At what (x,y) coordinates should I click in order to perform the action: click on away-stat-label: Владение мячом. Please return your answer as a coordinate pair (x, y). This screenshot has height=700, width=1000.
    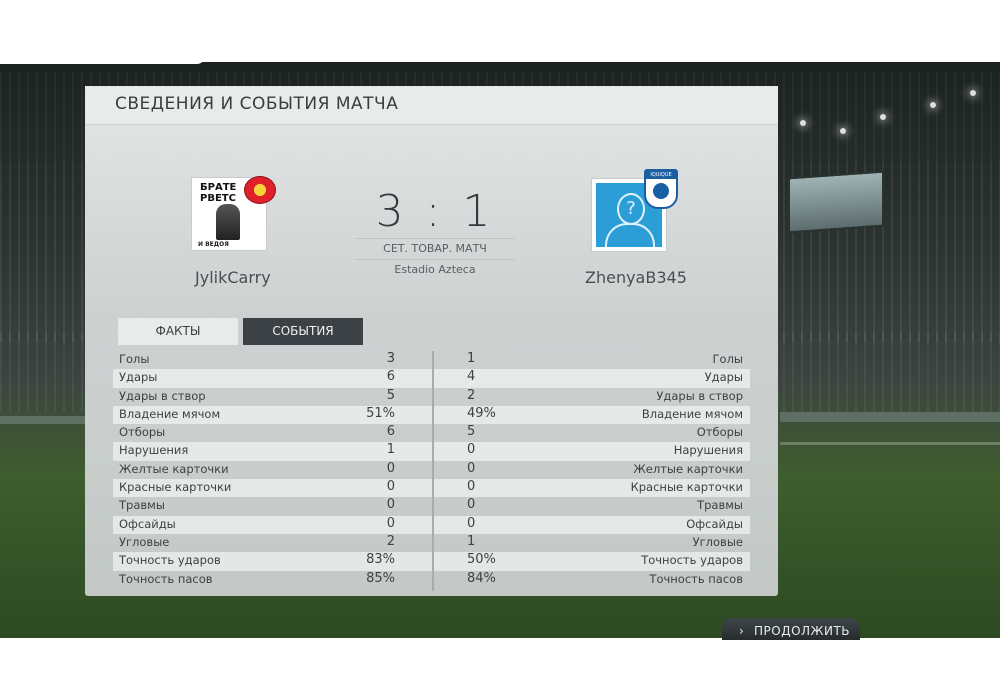
    Looking at the image, I should click on (692, 413).